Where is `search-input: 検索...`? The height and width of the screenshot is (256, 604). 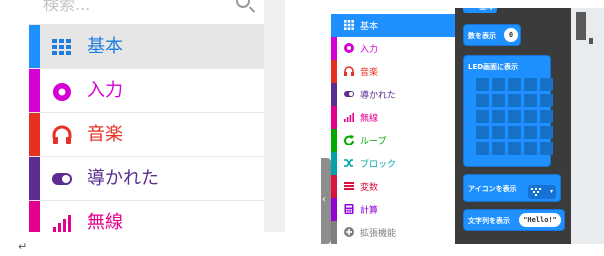 search-input: 検索... is located at coordinates (66, 7).